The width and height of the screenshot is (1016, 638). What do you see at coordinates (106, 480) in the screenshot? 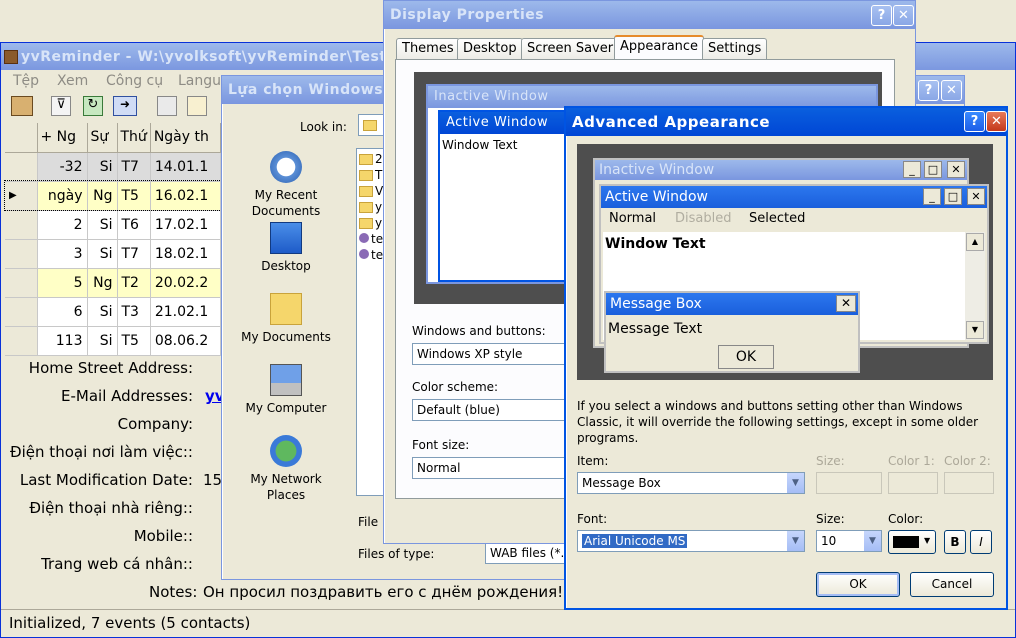
I see `label-modification-date: Last Modification Date:` at bounding box center [106, 480].